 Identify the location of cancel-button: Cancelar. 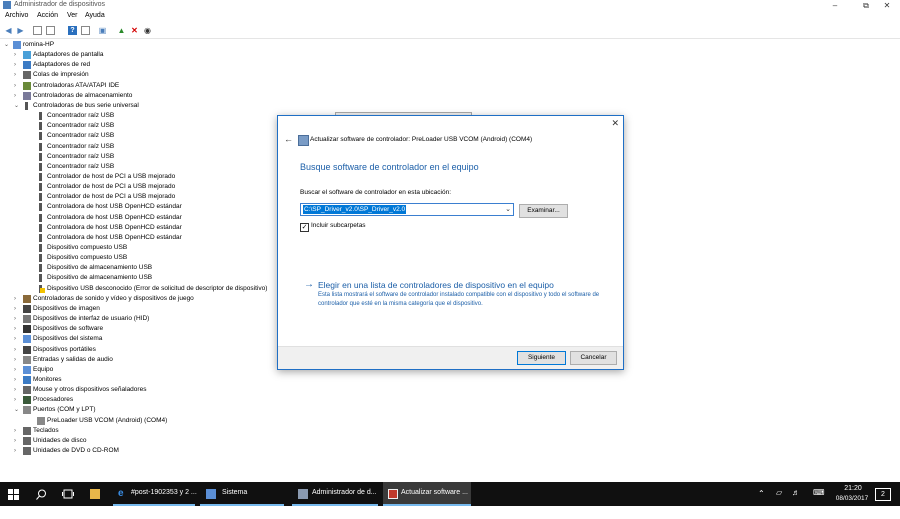
(593, 358).